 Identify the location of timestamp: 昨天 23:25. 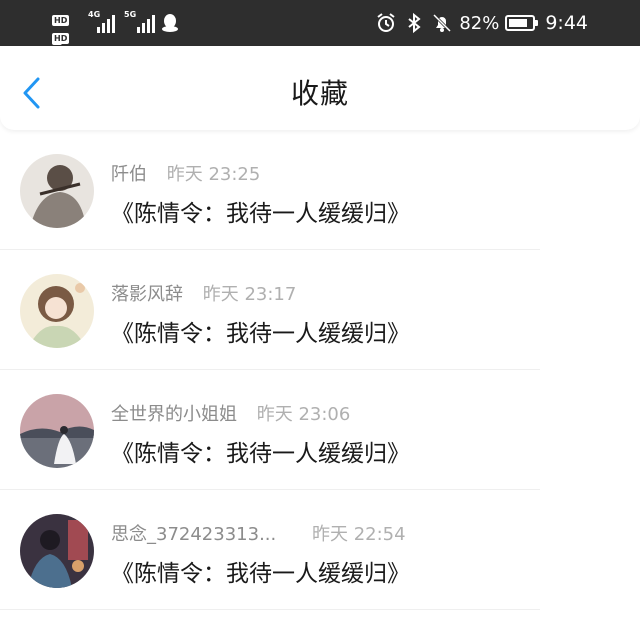
(213, 174).